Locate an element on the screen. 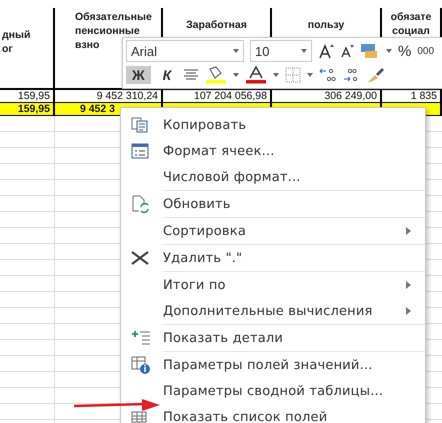 The height and width of the screenshot is (423, 442). delete-icon is located at coordinates (140, 258).